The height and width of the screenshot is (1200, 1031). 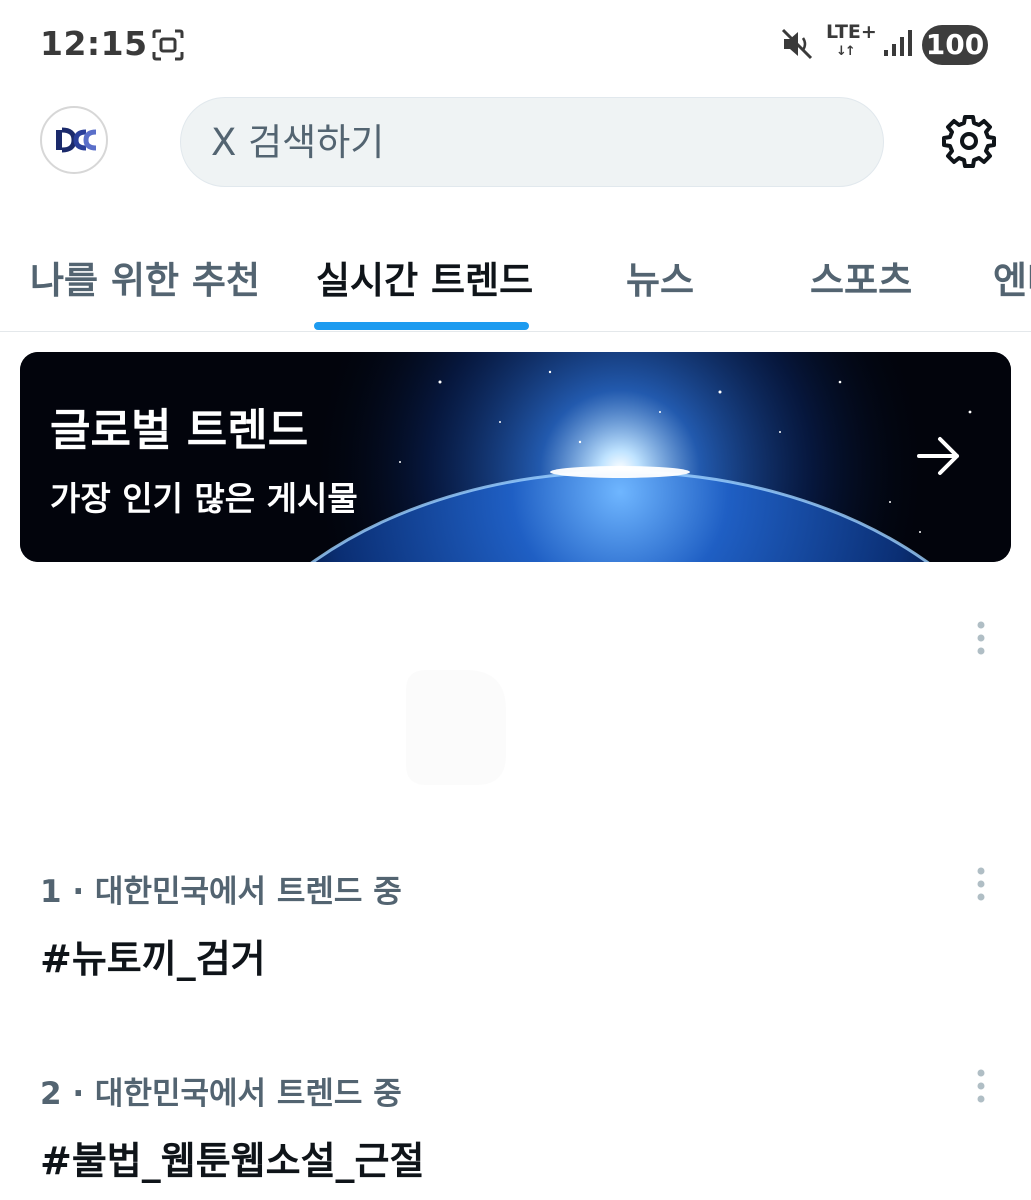 What do you see at coordinates (898, 43) in the screenshot?
I see `signal-icon` at bounding box center [898, 43].